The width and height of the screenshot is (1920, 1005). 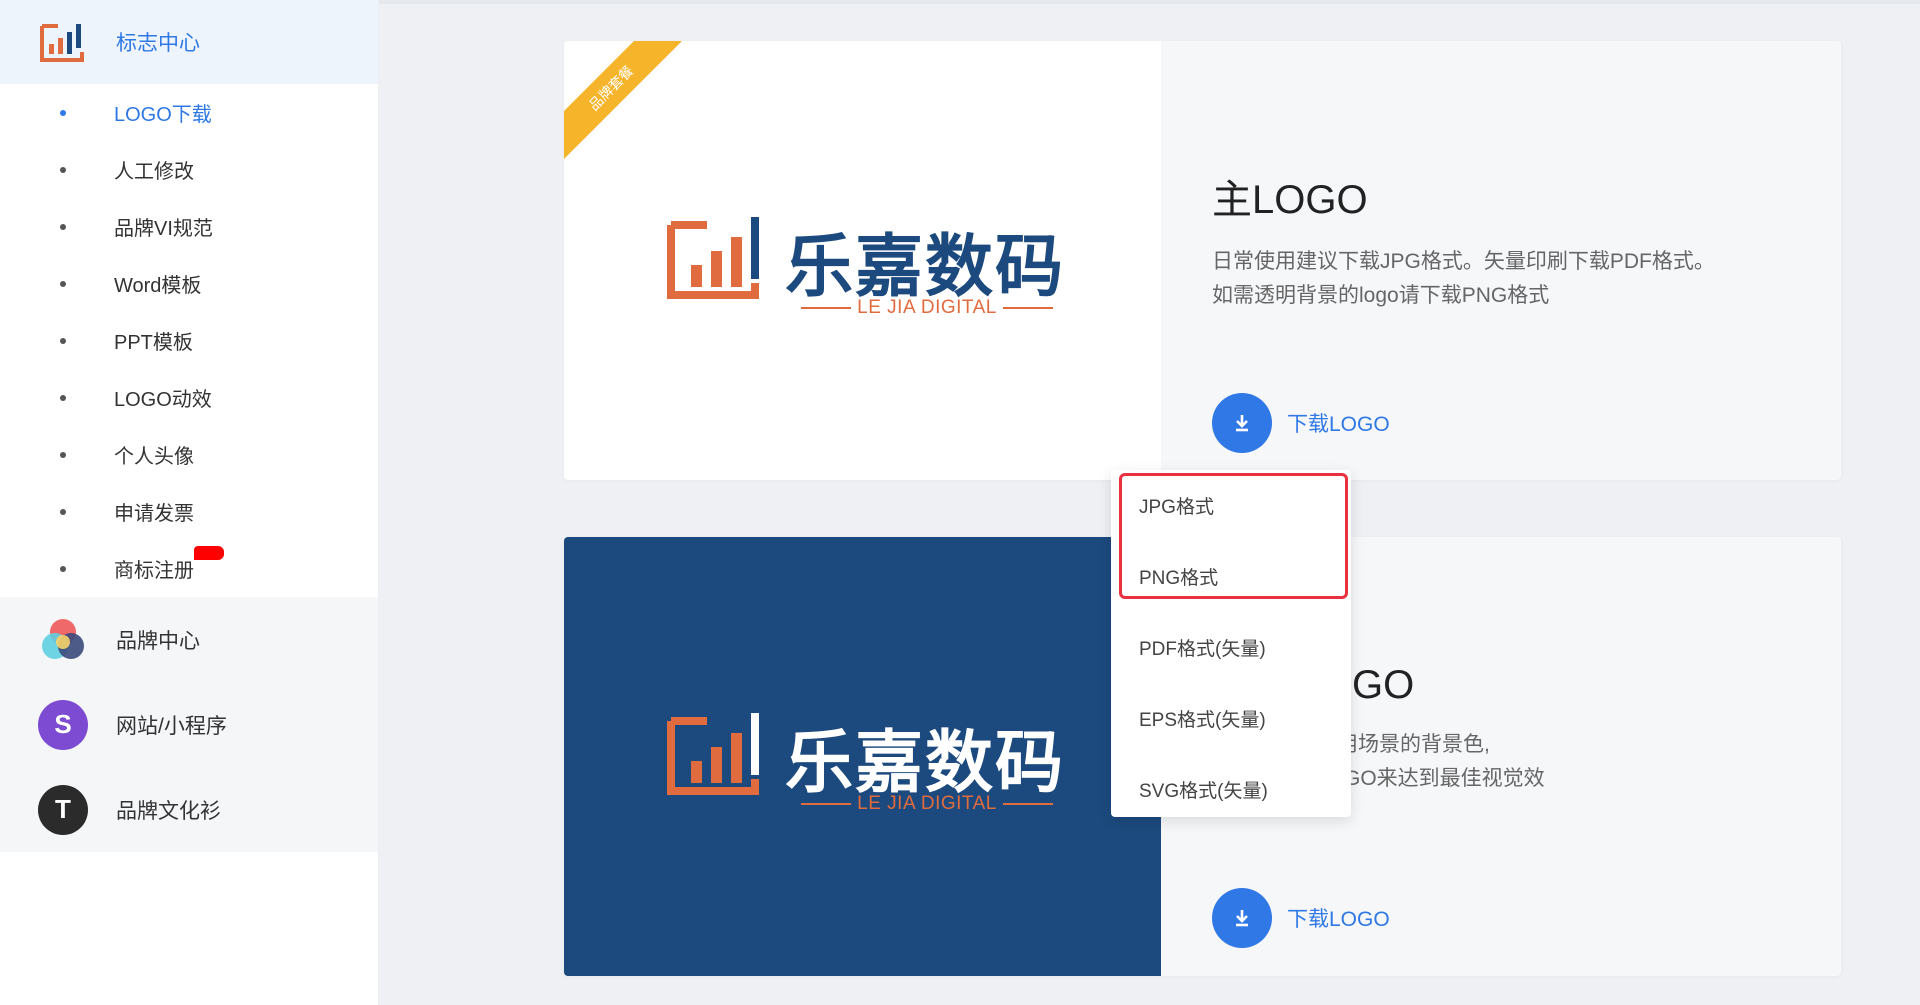 I want to click on sidebar-item-invoice: 申请发票, so click(x=189, y=511).